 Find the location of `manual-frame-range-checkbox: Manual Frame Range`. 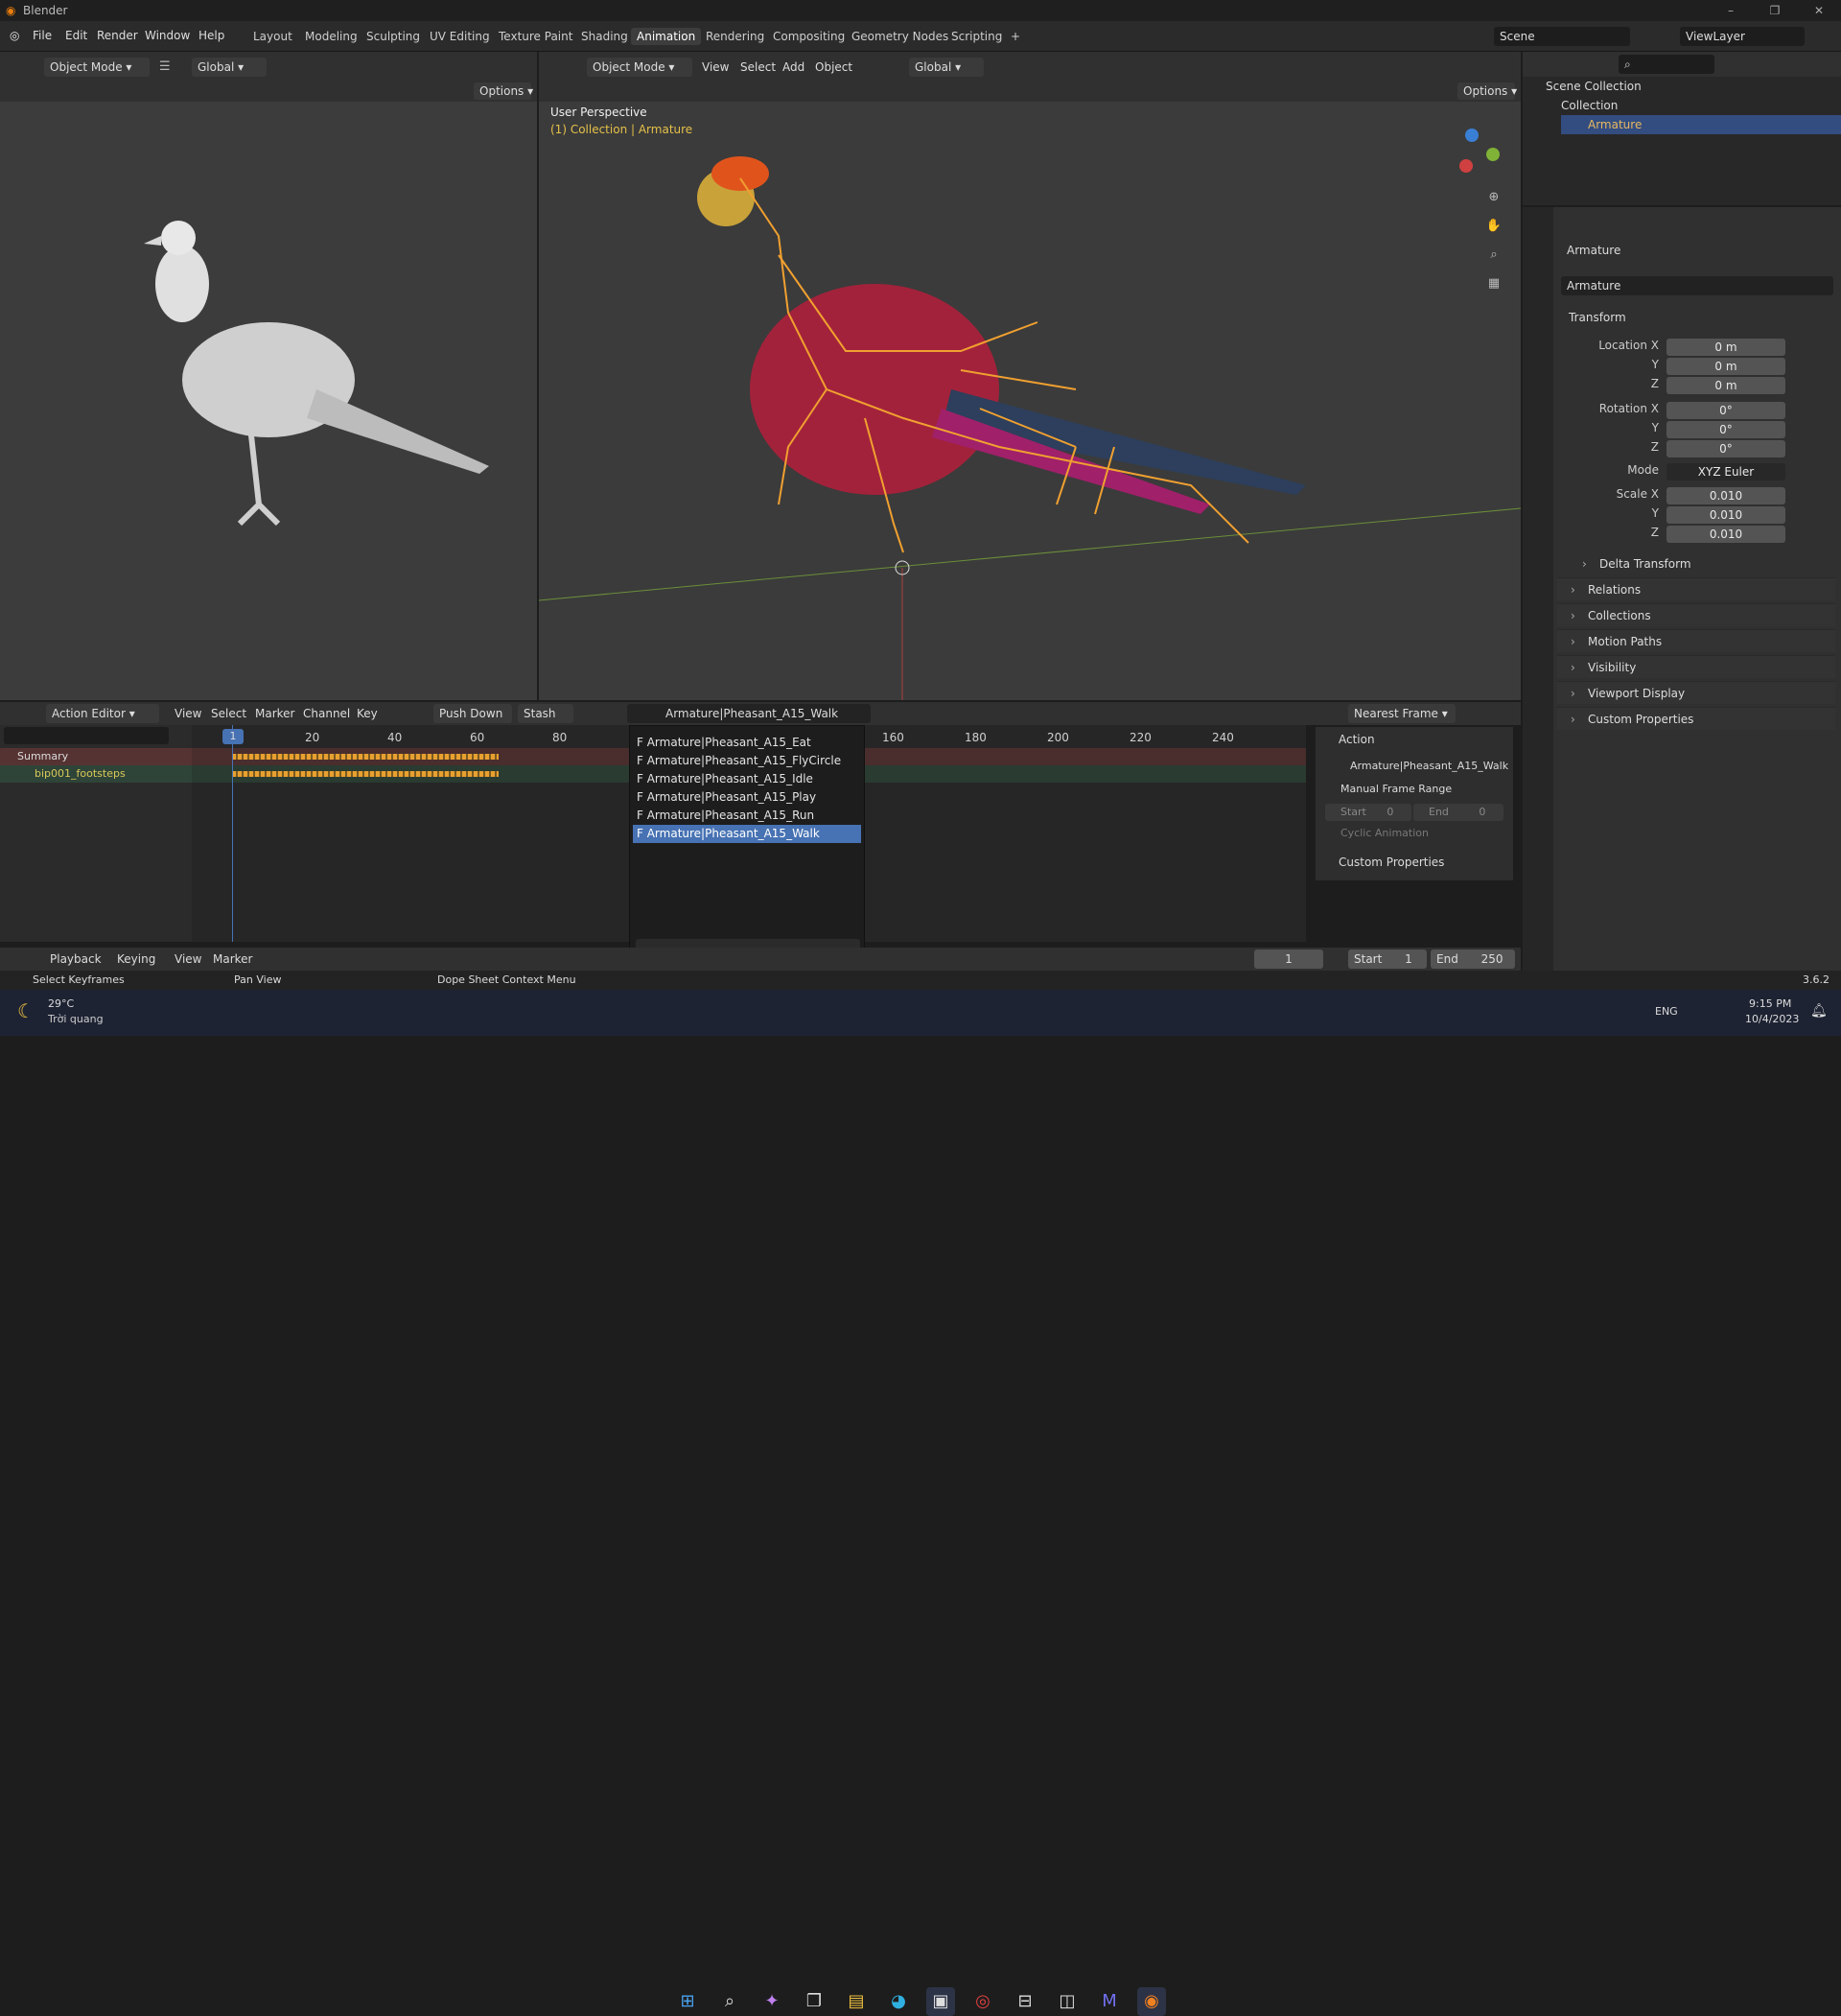

manual-frame-range-checkbox: Manual Frame Range is located at coordinates (1396, 789).